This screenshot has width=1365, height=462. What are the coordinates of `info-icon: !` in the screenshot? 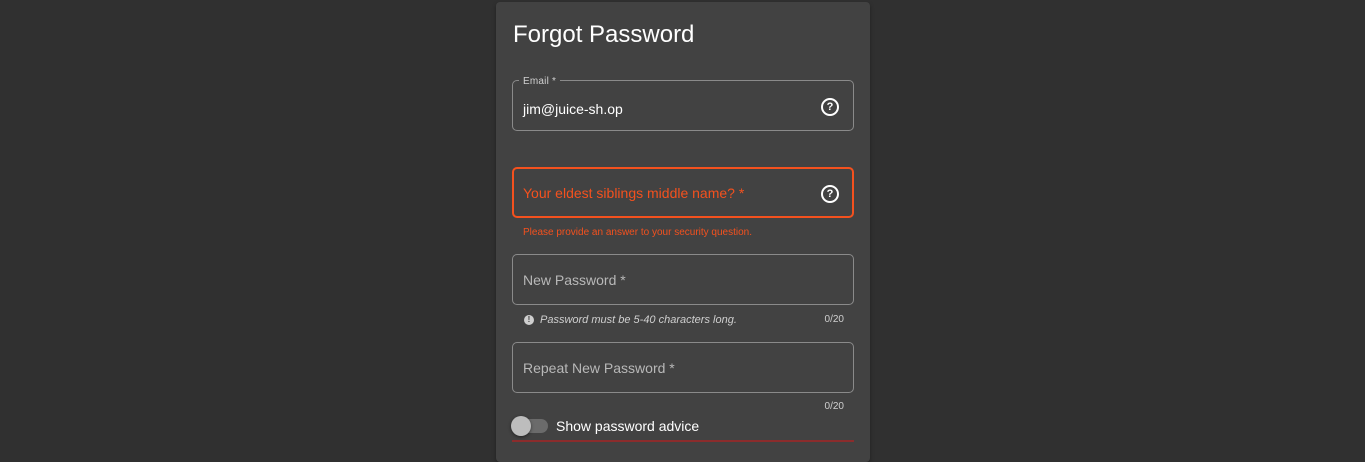 It's located at (529, 320).